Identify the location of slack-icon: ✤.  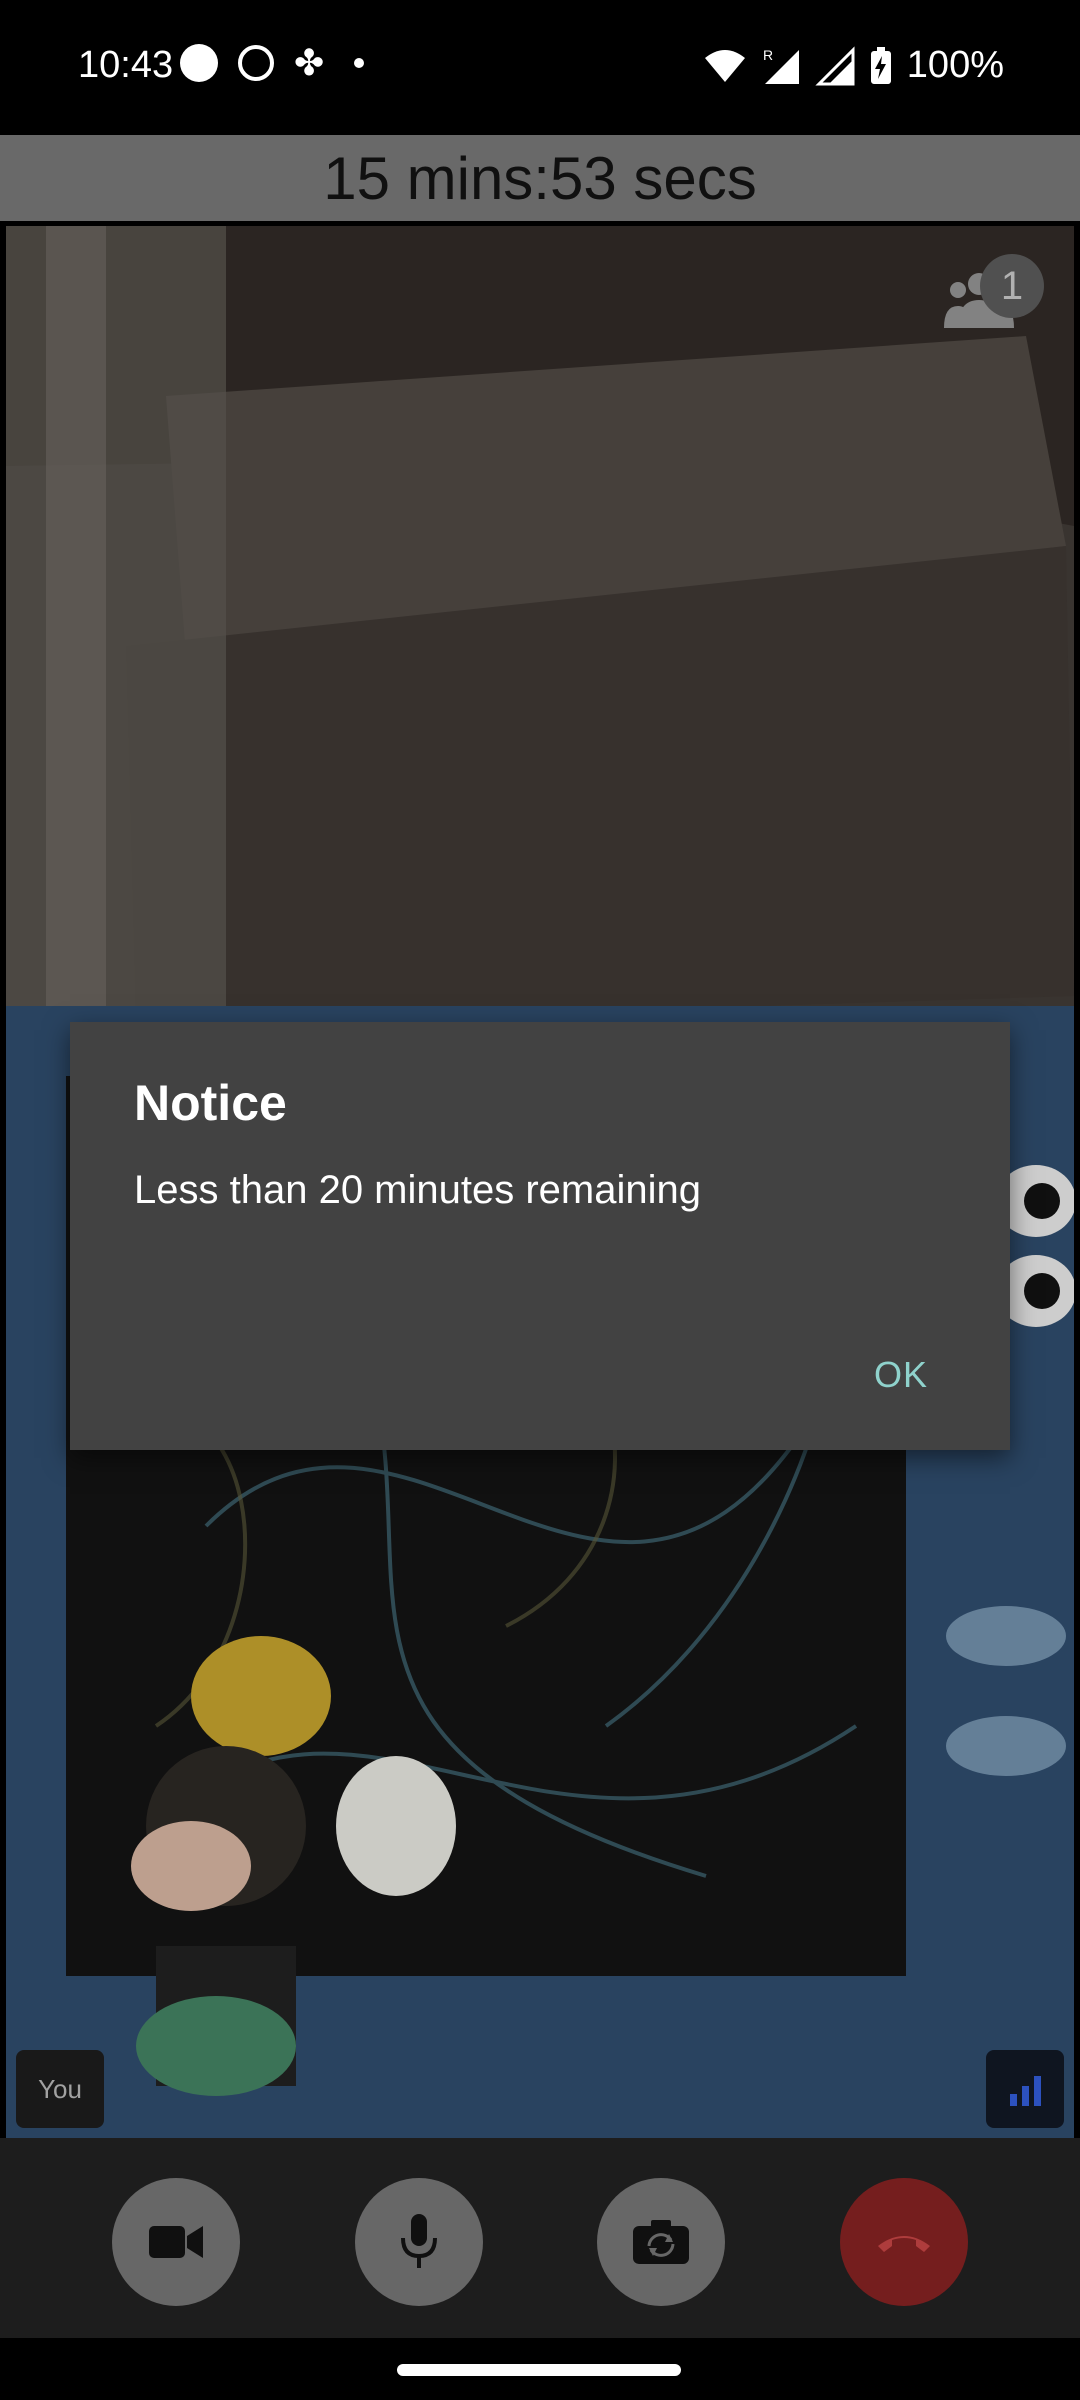
(309, 62).